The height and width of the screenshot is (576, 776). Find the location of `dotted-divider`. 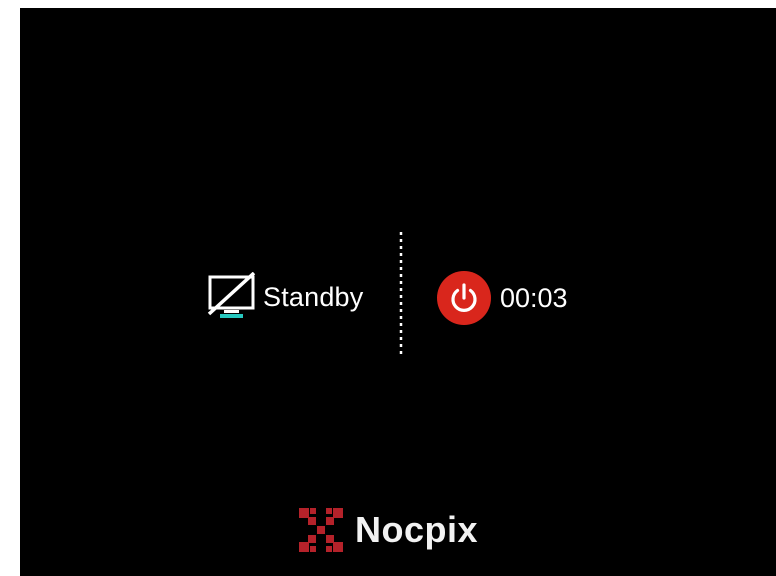

dotted-divider is located at coordinates (401, 295).